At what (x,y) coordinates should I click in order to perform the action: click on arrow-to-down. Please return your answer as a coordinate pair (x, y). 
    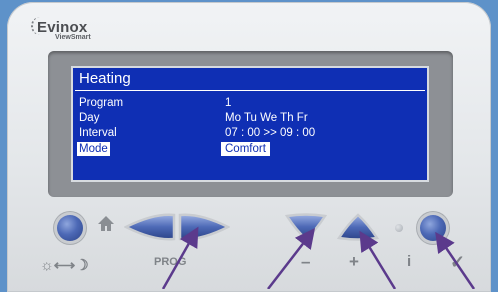
    Looking at the image, I should click on (291, 258).